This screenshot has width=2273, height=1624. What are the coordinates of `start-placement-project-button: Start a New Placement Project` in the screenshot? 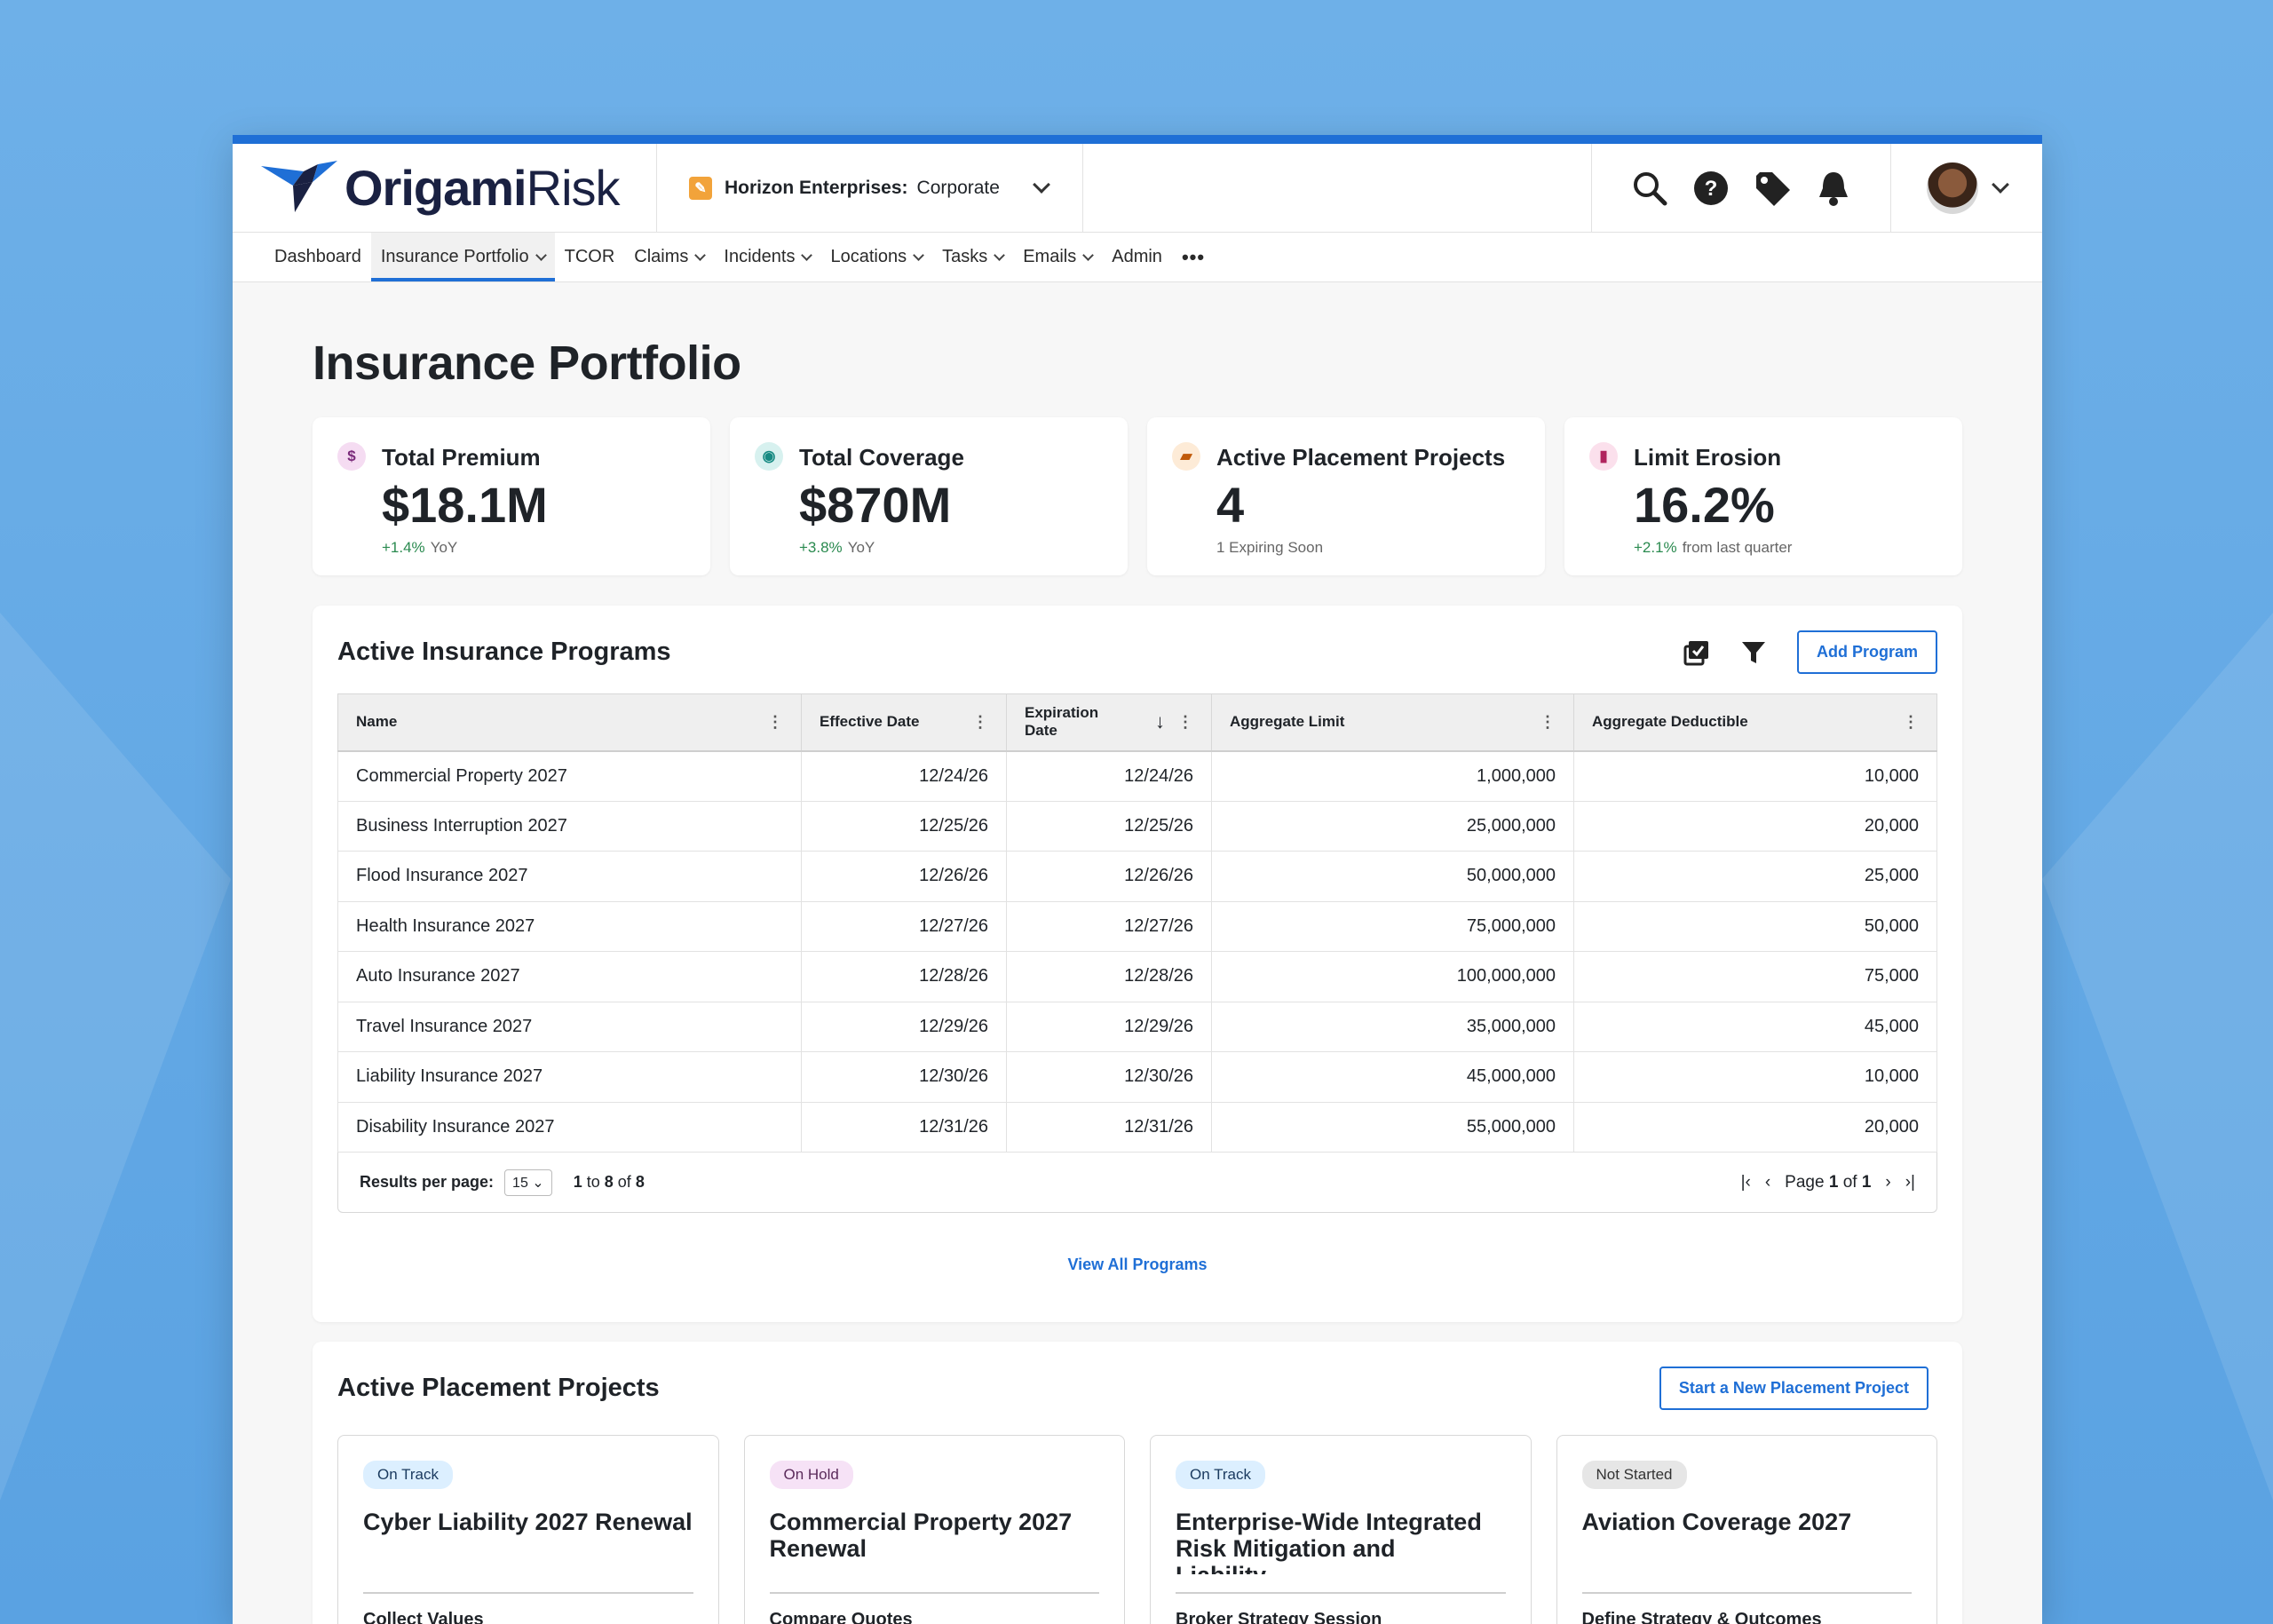 It's located at (1794, 1388).